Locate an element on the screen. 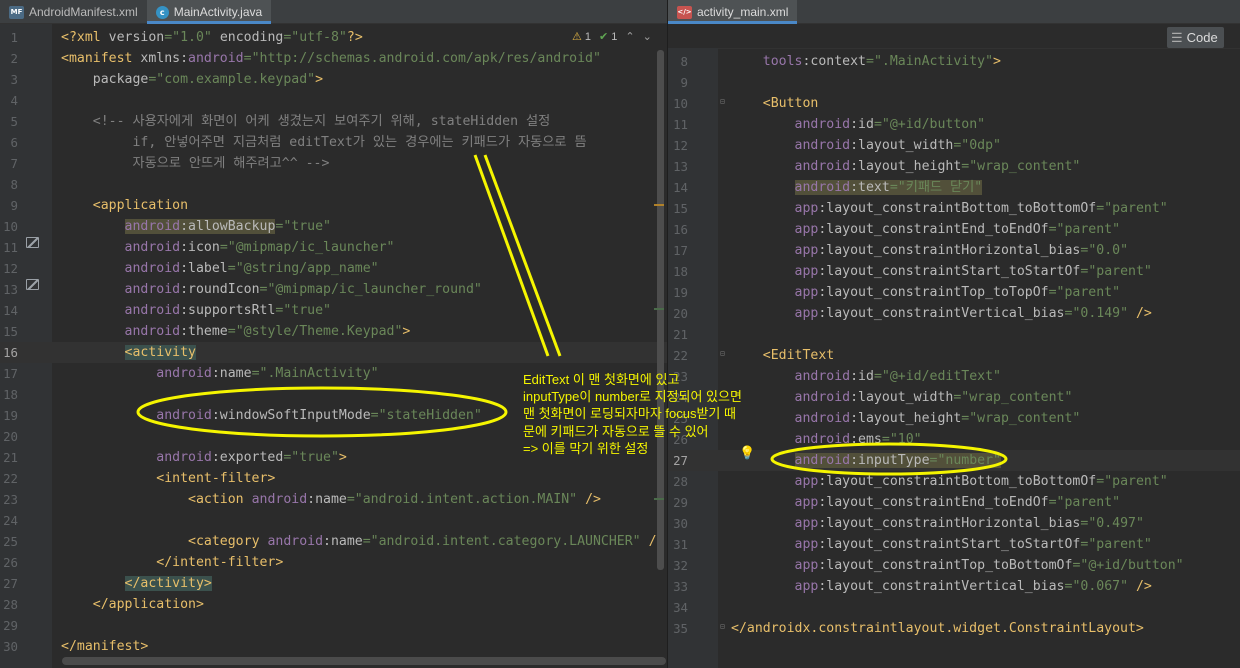  code-text: android:text="키패드 닫기" is located at coordinates (857, 187).